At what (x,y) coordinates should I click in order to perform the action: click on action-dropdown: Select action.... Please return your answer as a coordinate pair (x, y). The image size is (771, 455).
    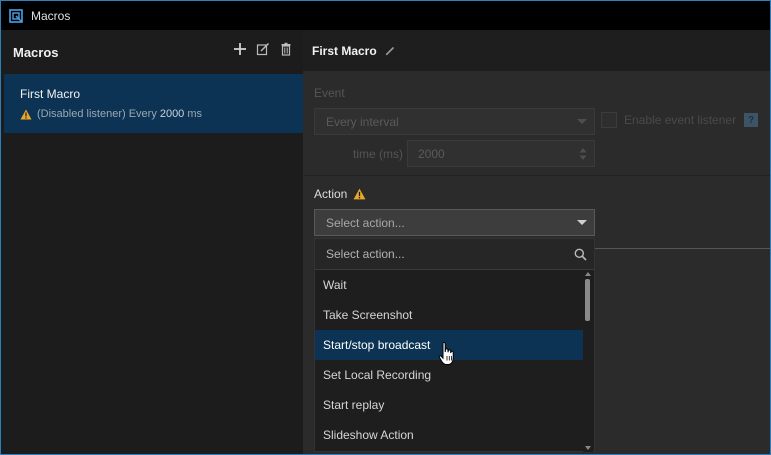
    Looking at the image, I should click on (454, 222).